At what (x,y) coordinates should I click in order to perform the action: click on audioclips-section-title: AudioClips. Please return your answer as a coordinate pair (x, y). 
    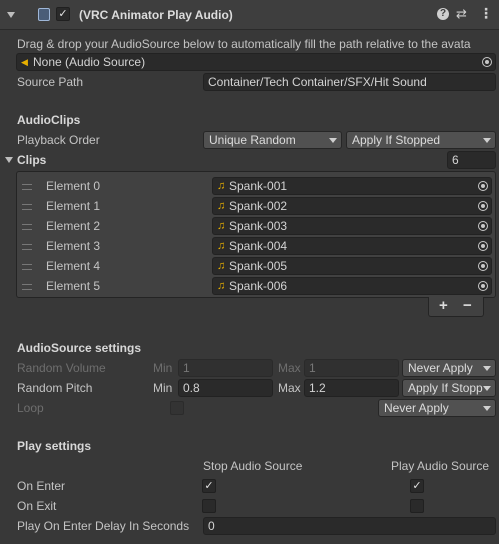
    Looking at the image, I should click on (49, 120).